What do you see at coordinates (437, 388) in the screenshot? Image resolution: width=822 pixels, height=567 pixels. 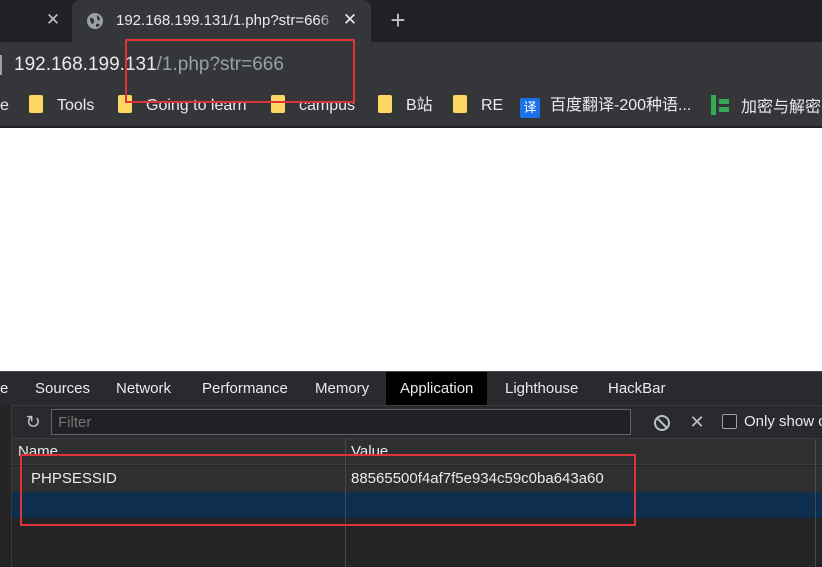 I see `devtools-tab-application: Application` at bounding box center [437, 388].